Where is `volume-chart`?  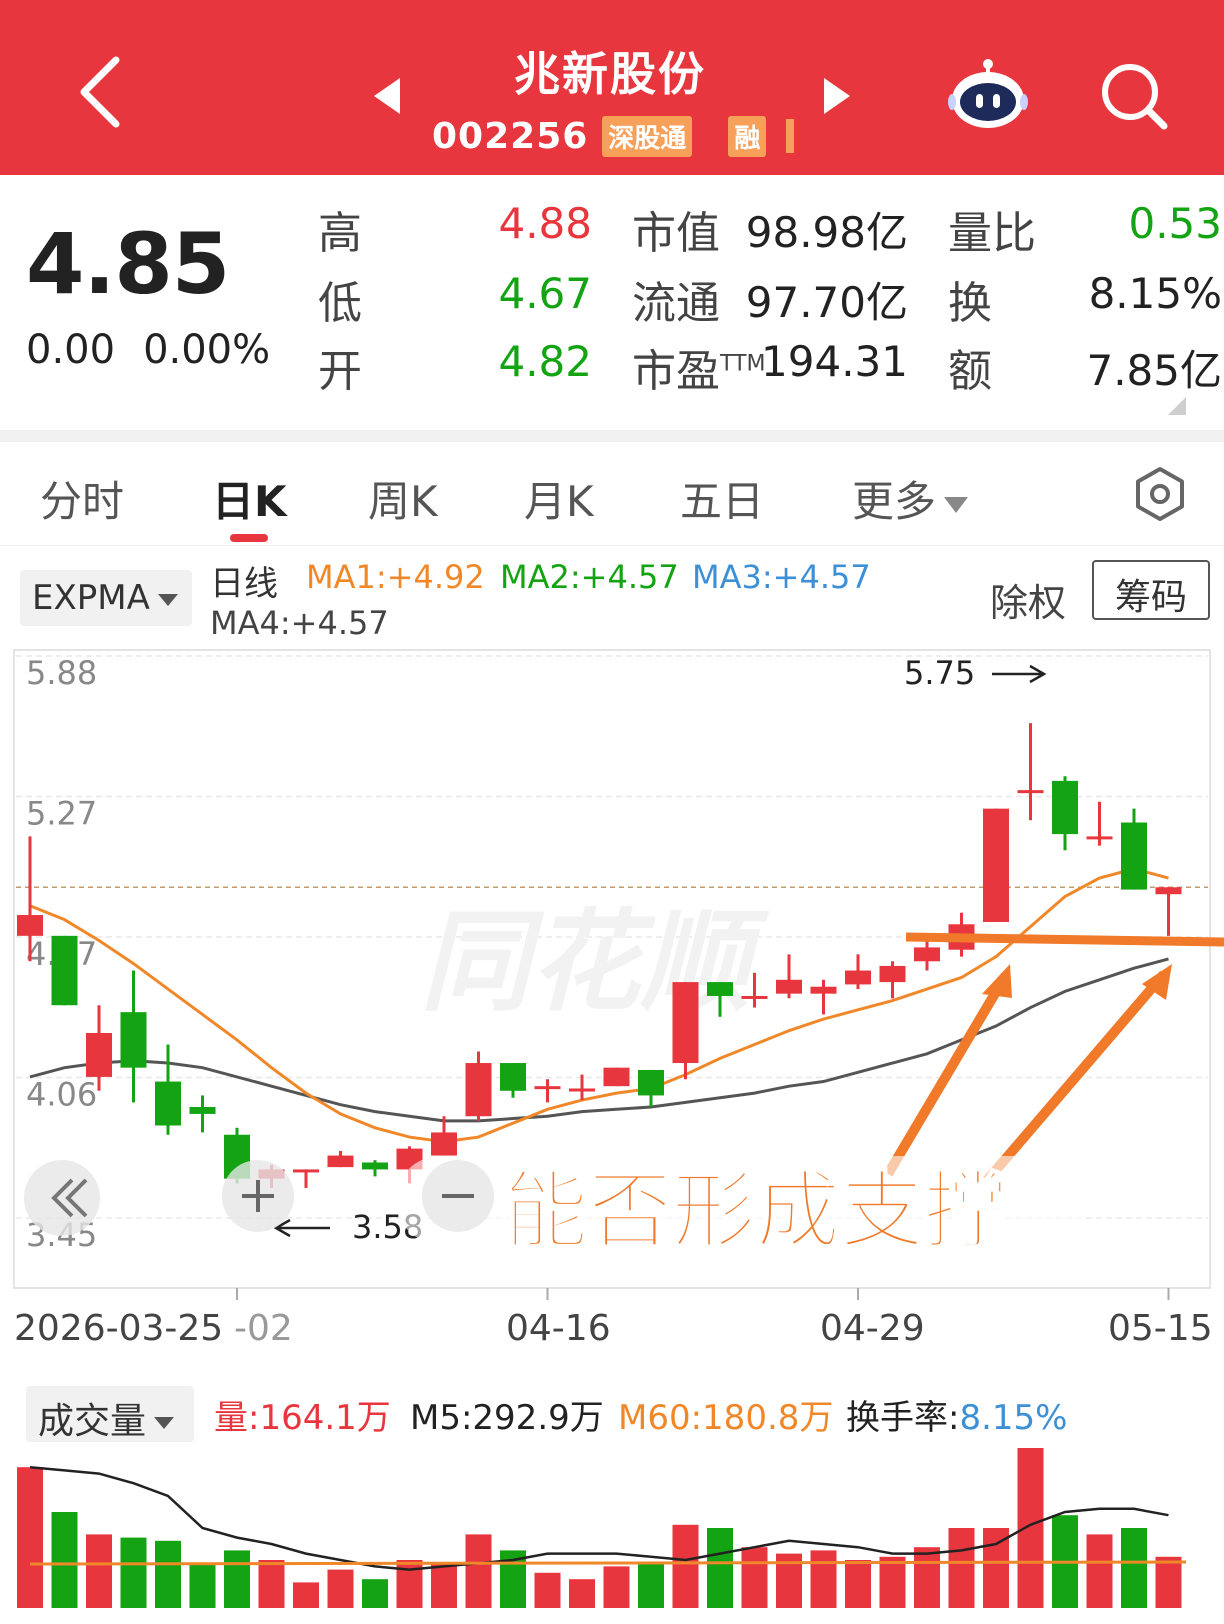 volume-chart is located at coordinates (612, 1532).